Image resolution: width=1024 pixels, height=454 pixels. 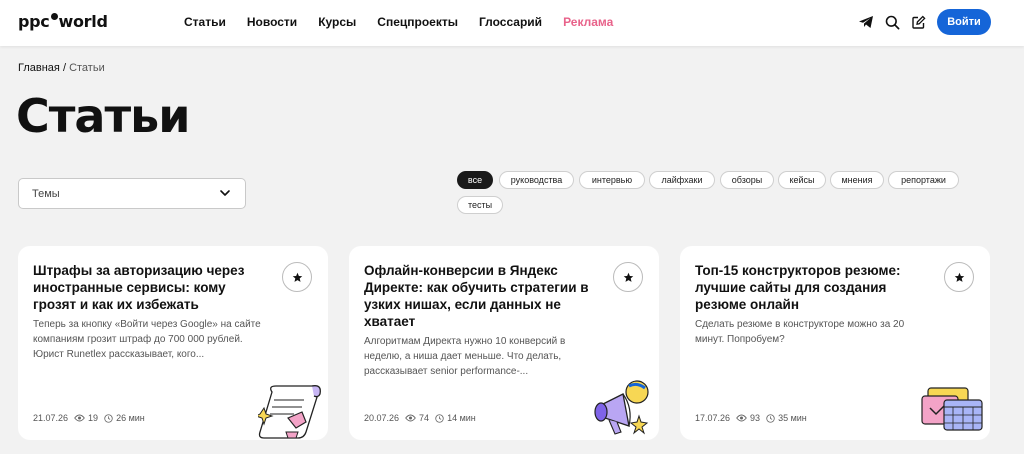 I want to click on article-date: 21.07.26, so click(x=51, y=418).